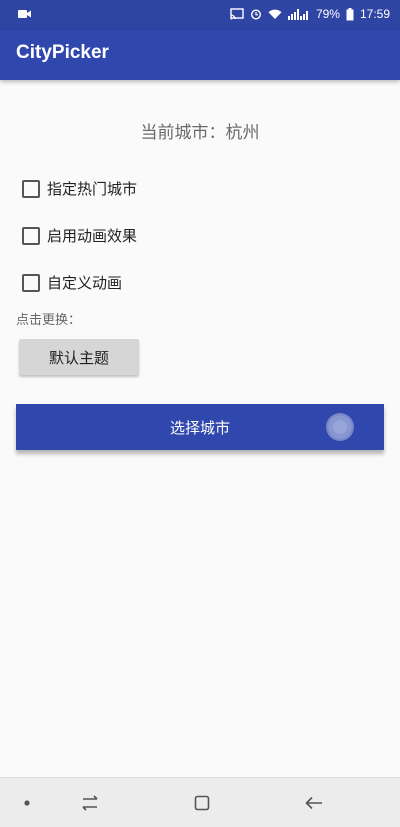 This screenshot has width=400, height=827. Describe the element at coordinates (92, 189) in the screenshot. I see `checkbox-label: 指定热门城市` at that location.